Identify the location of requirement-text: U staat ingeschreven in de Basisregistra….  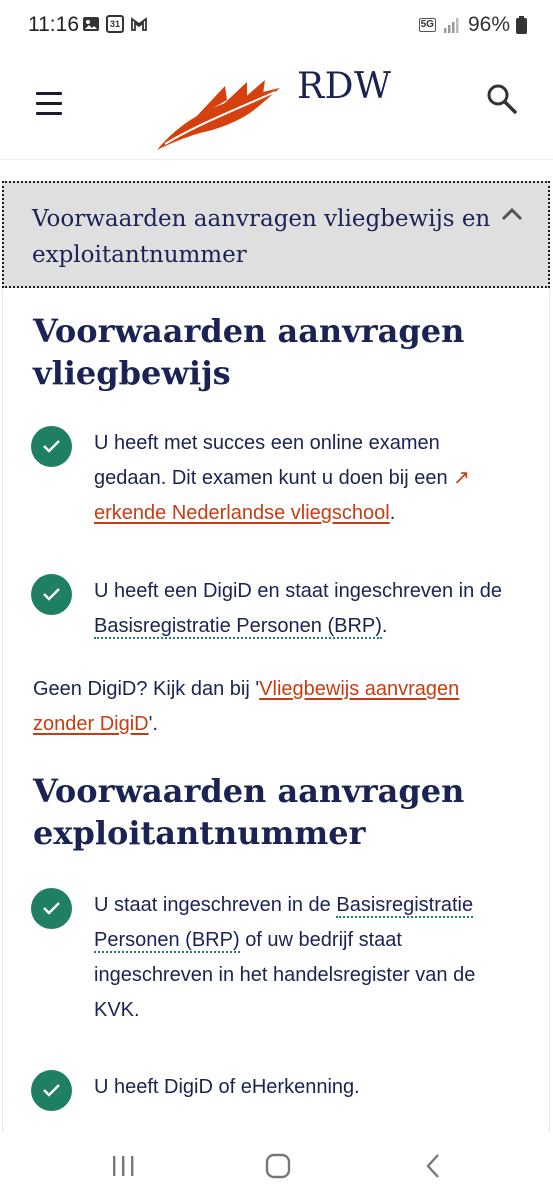
(304, 958).